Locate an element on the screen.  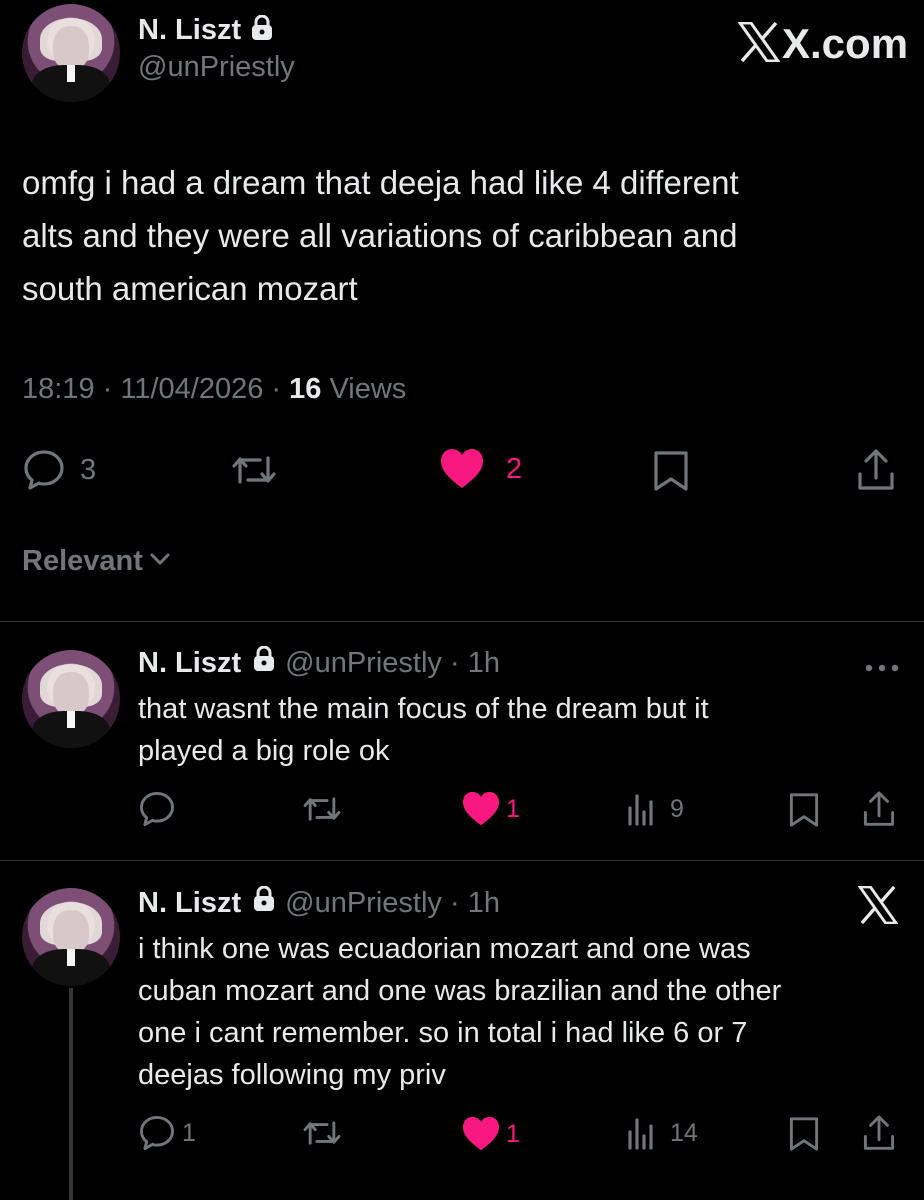
like-count: 2 is located at coordinates (514, 468).